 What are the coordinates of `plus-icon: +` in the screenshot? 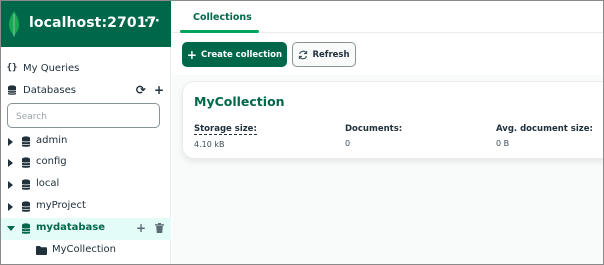 It's located at (191, 54).